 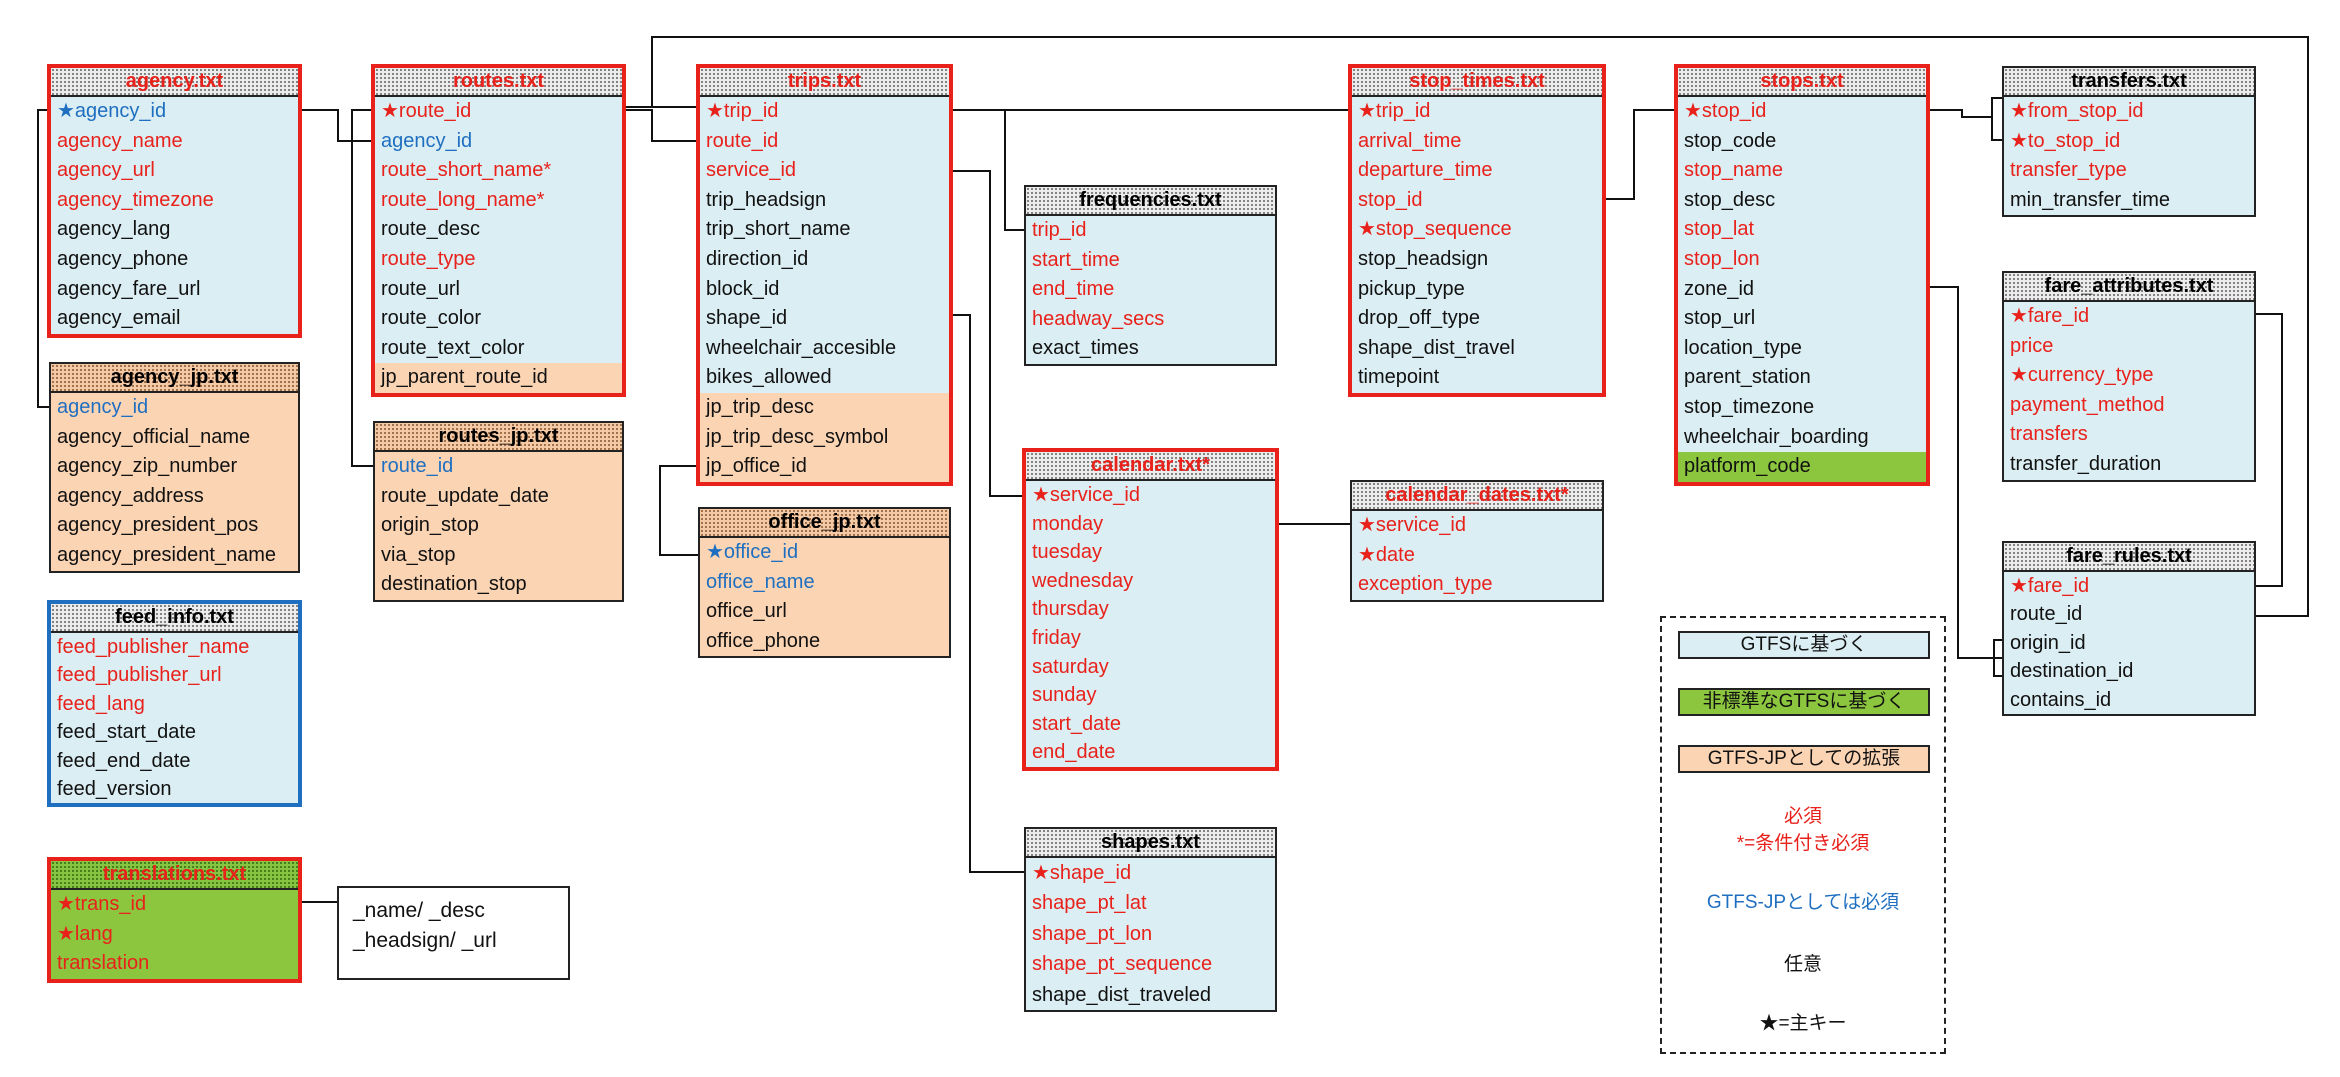 I want to click on field-via-stop: via_stop, so click(x=498, y=555).